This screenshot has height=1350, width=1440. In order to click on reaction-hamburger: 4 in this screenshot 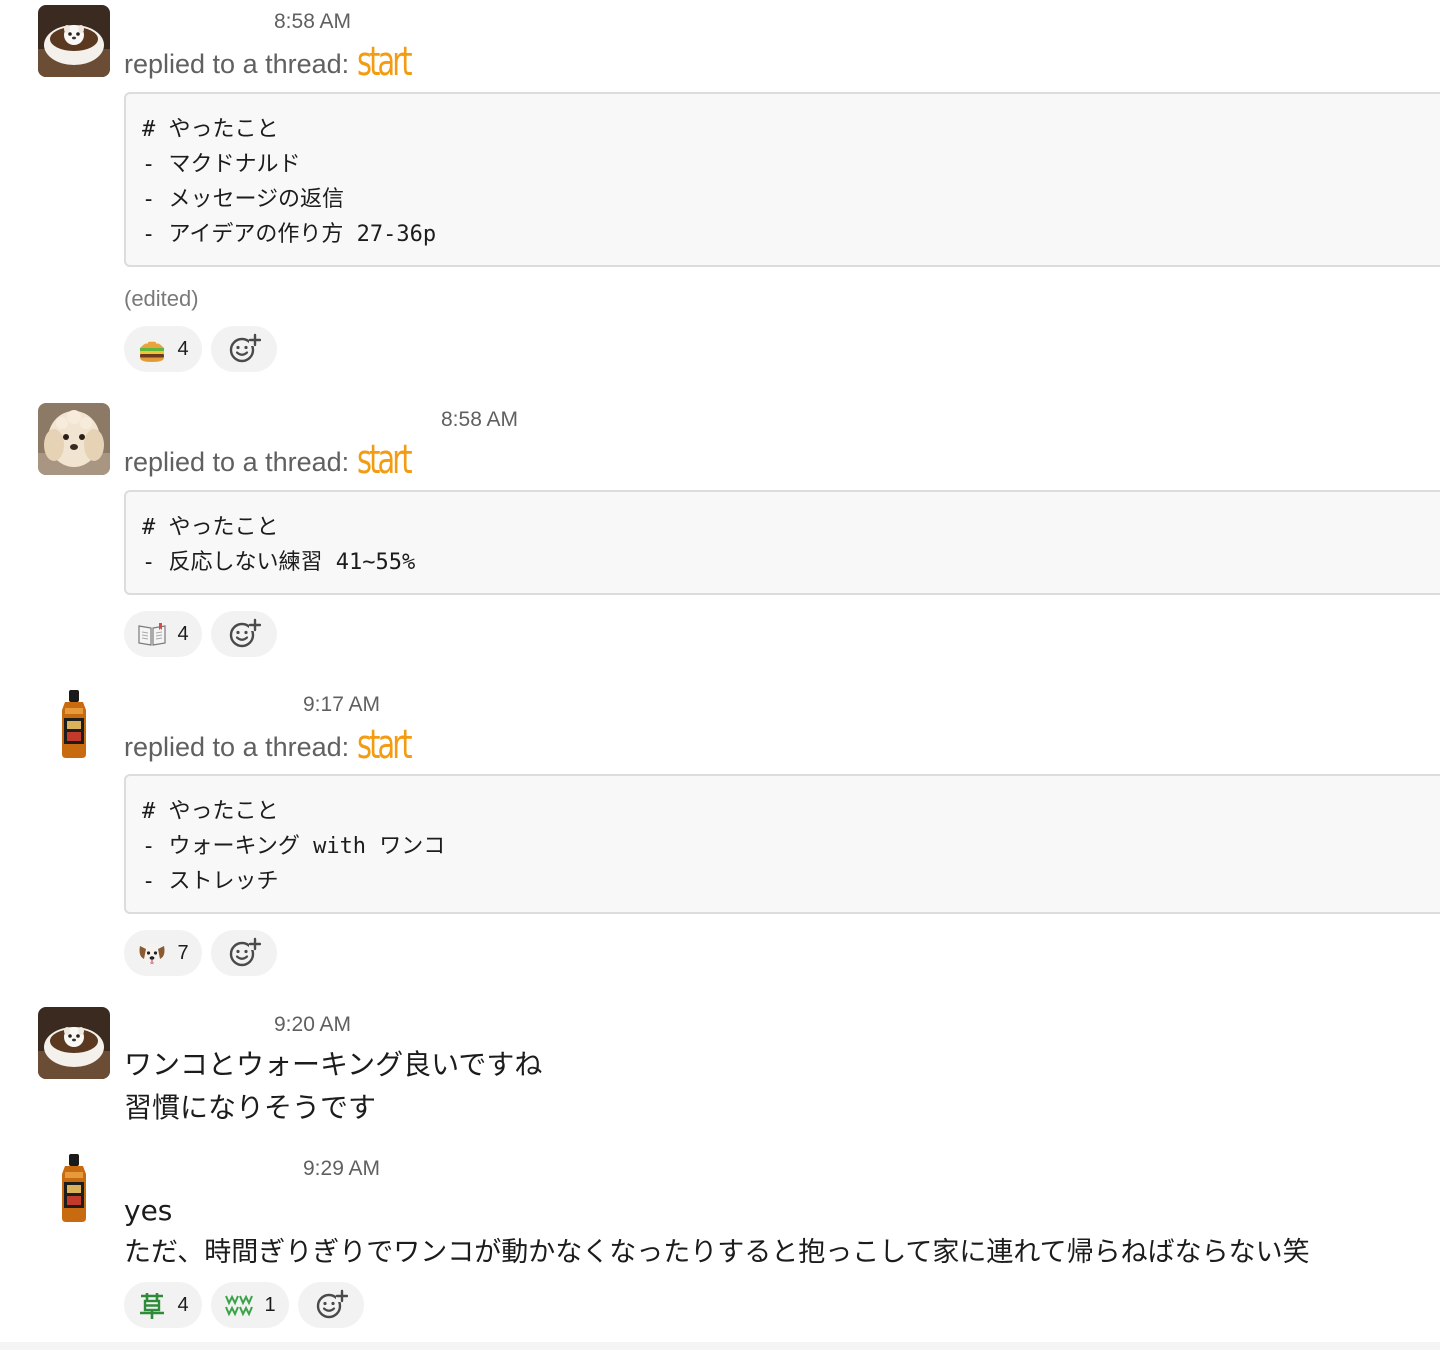, I will do `click(163, 349)`.